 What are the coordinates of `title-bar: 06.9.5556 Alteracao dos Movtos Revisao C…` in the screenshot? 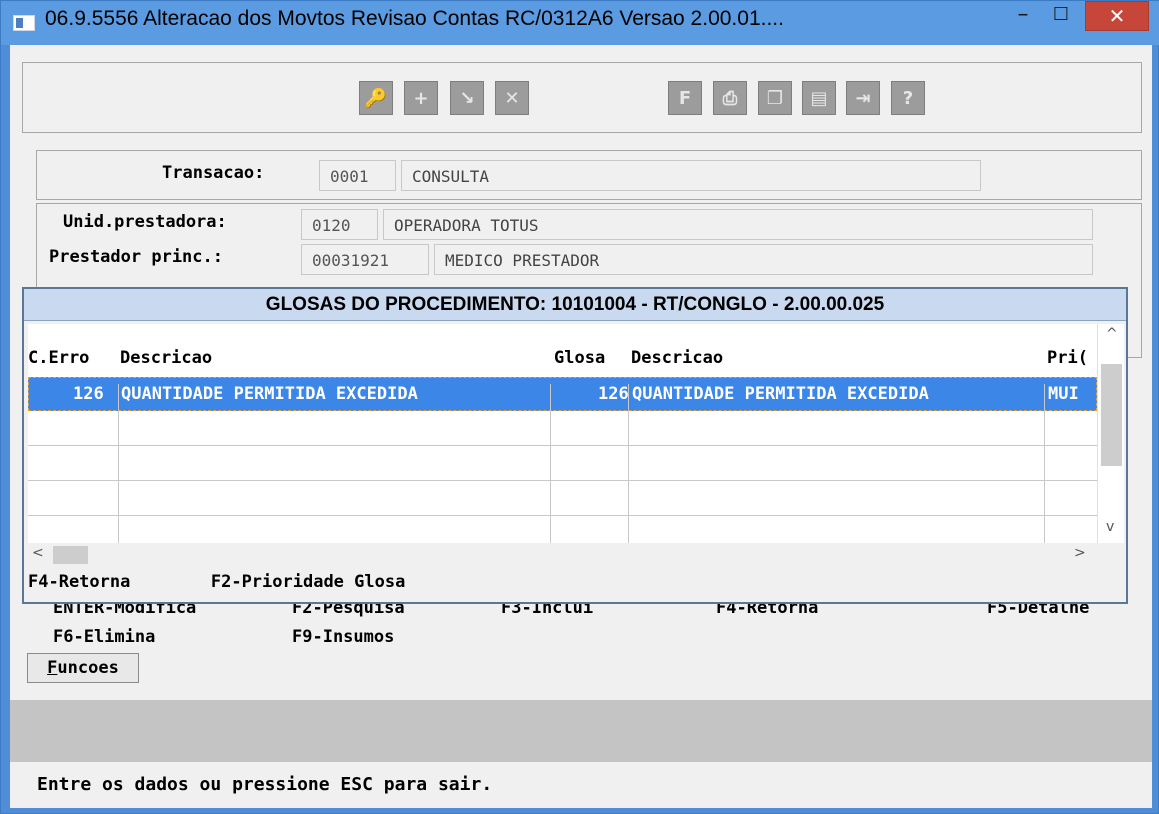 It's located at (580, 23).